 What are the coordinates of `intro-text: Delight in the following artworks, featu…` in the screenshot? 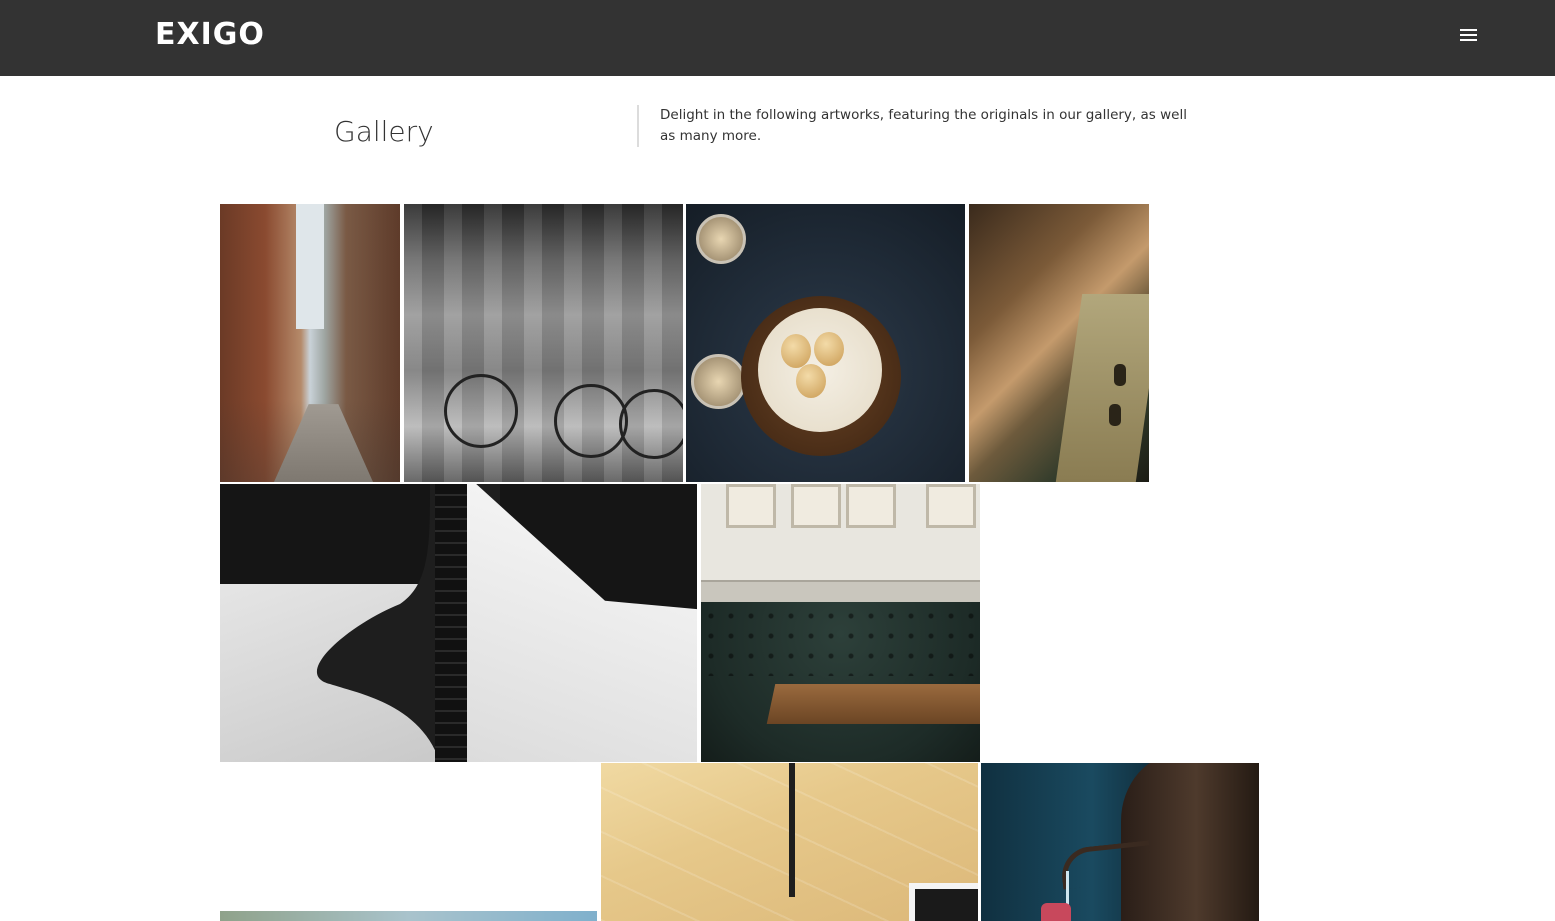 It's located at (923, 125).